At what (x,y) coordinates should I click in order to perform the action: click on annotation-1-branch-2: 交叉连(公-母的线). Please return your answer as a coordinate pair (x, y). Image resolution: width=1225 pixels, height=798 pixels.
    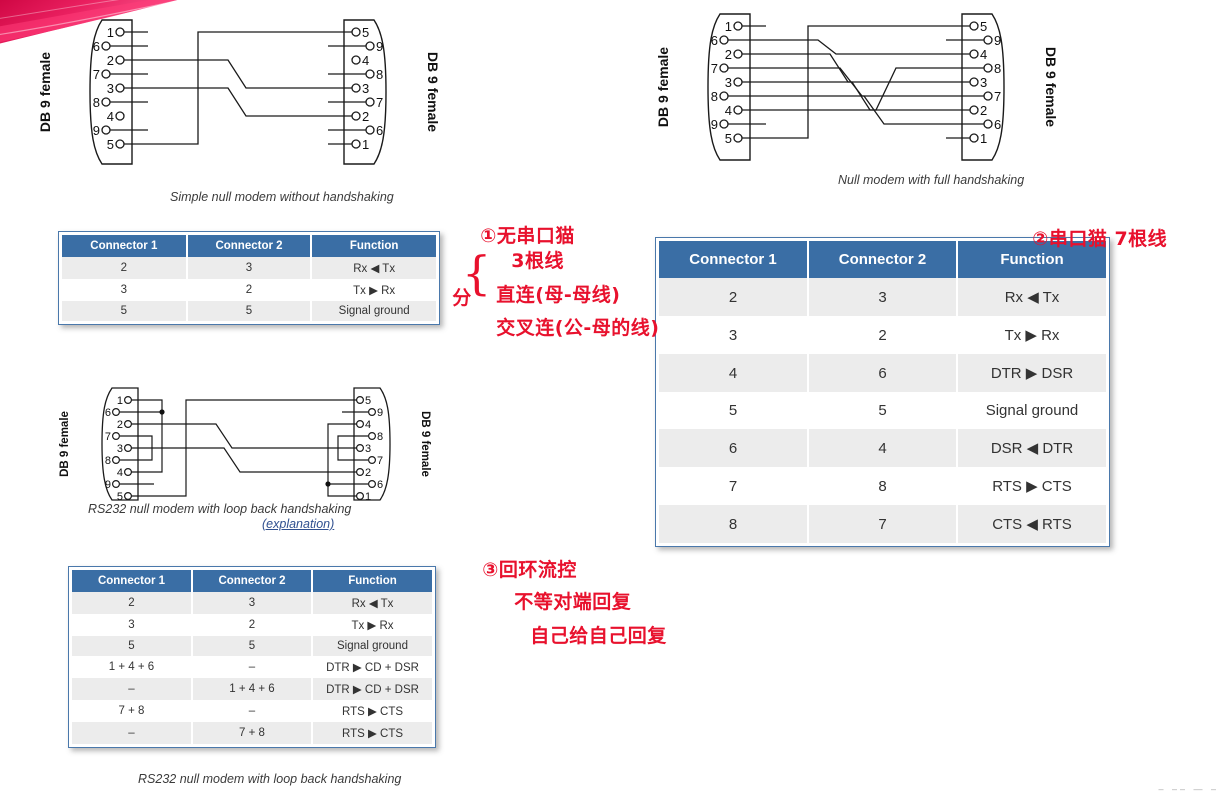
    Looking at the image, I should click on (578, 328).